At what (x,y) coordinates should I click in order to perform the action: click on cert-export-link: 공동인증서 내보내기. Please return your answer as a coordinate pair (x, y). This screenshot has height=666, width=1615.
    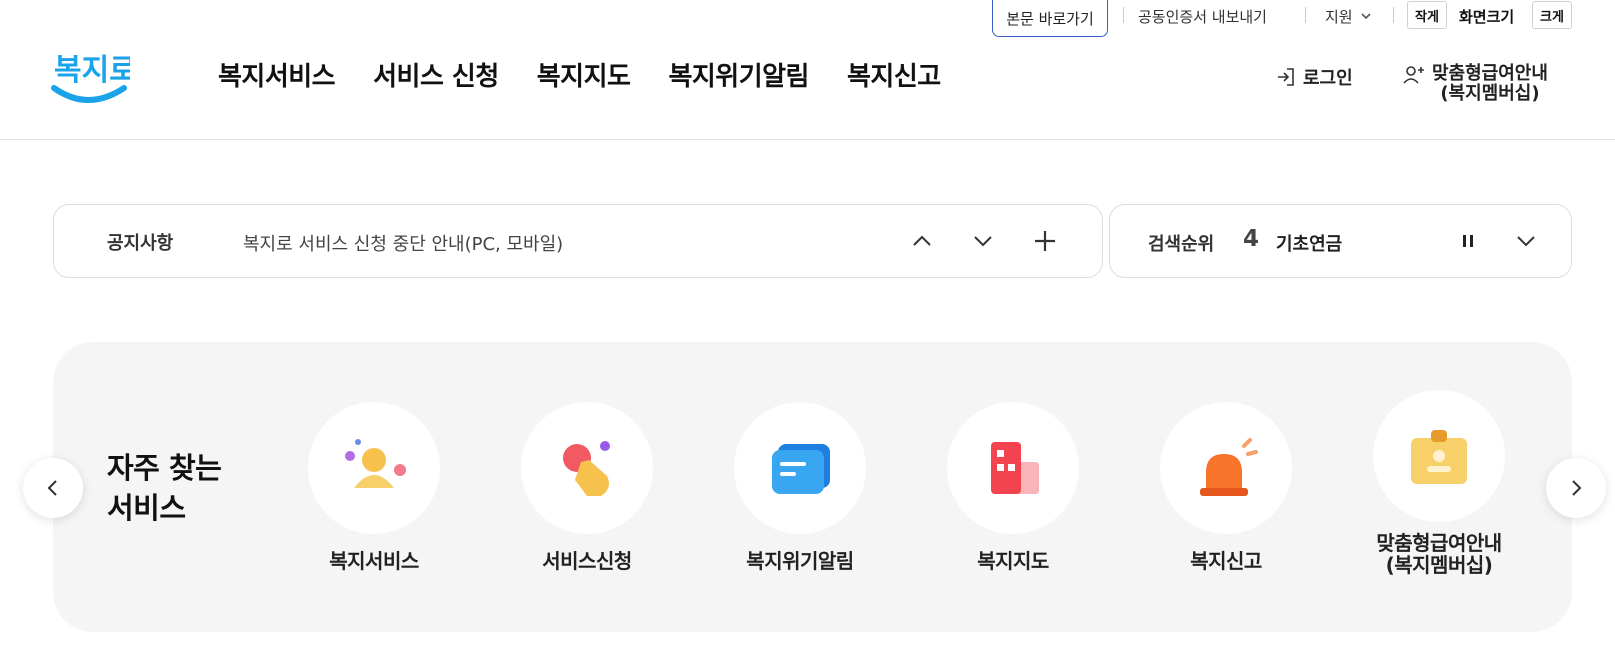
    Looking at the image, I should click on (1202, 16).